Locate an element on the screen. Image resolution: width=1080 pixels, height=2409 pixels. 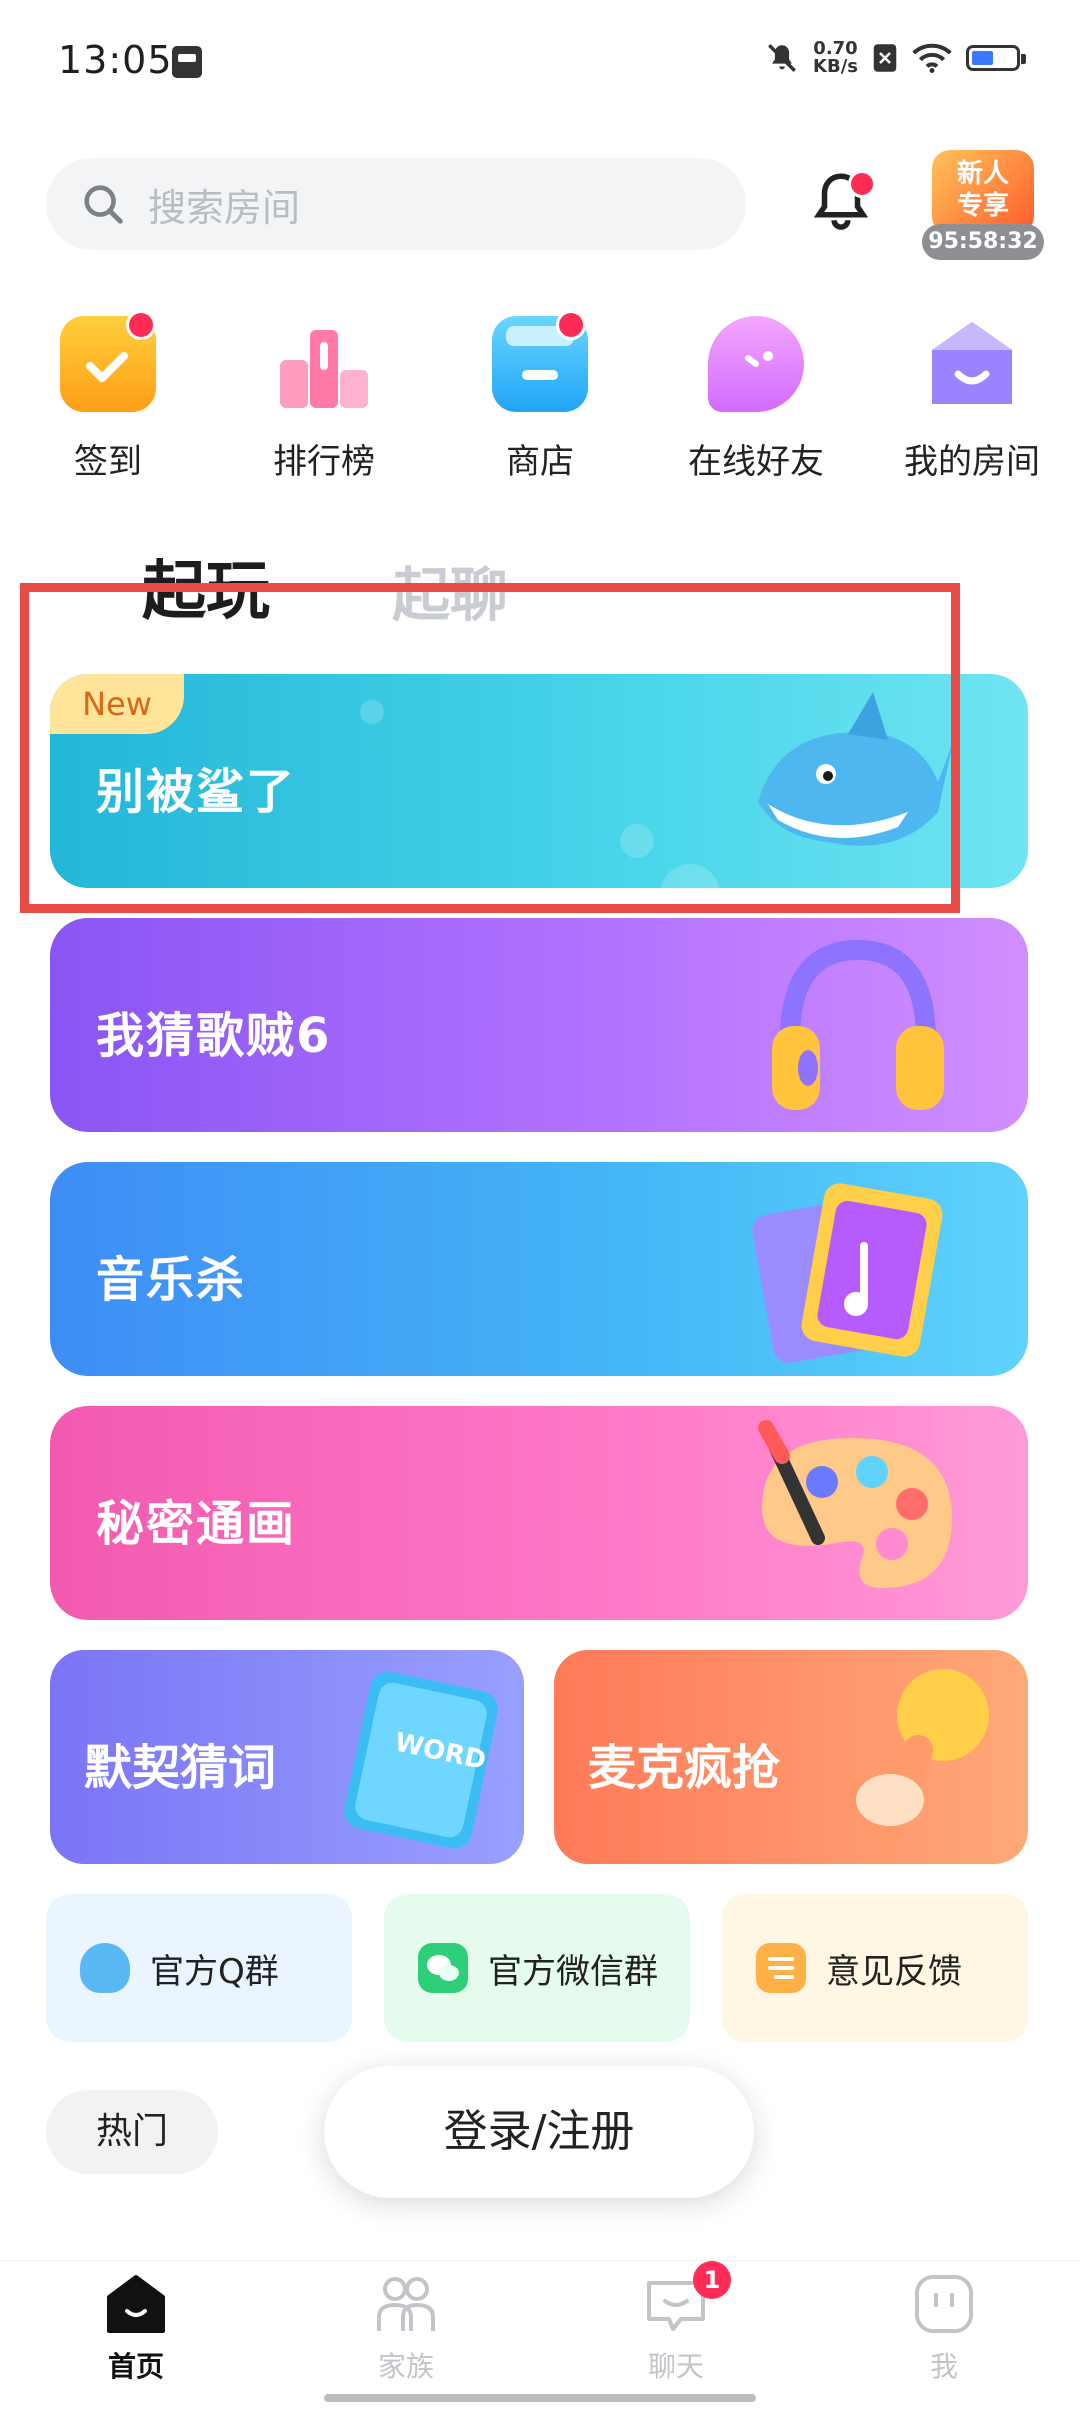
channel-feedback: 意见反馈 is located at coordinates (875, 1968).